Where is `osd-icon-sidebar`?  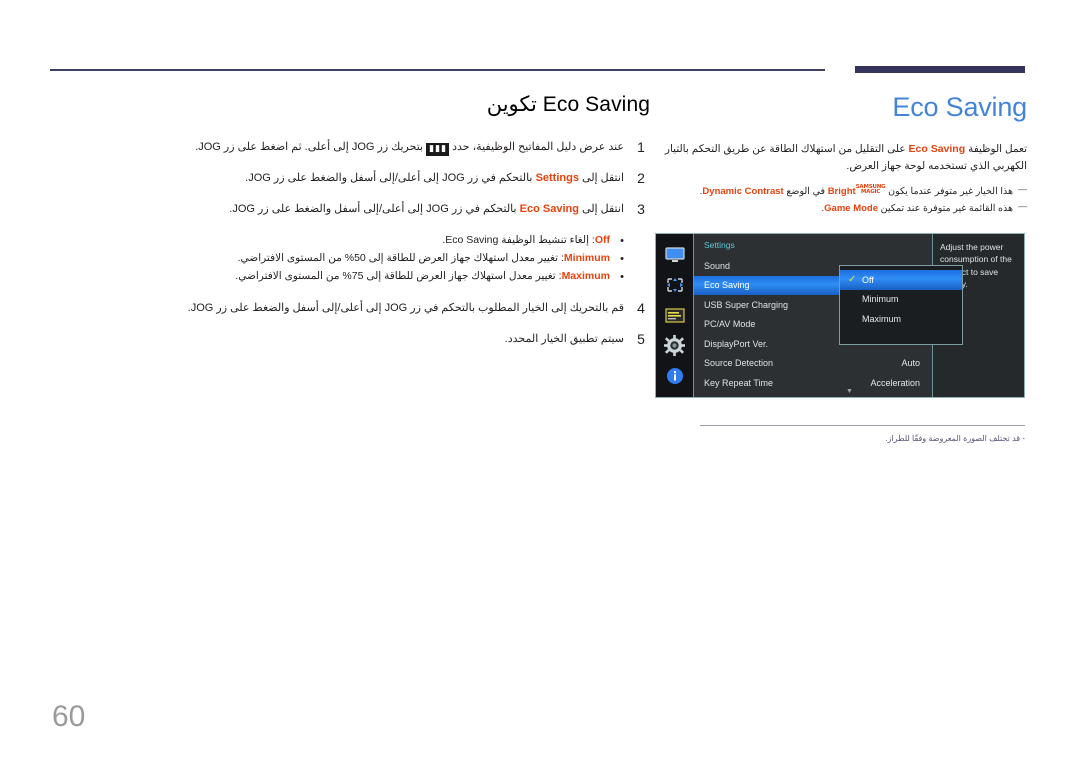
osd-icon-sidebar is located at coordinates (675, 315).